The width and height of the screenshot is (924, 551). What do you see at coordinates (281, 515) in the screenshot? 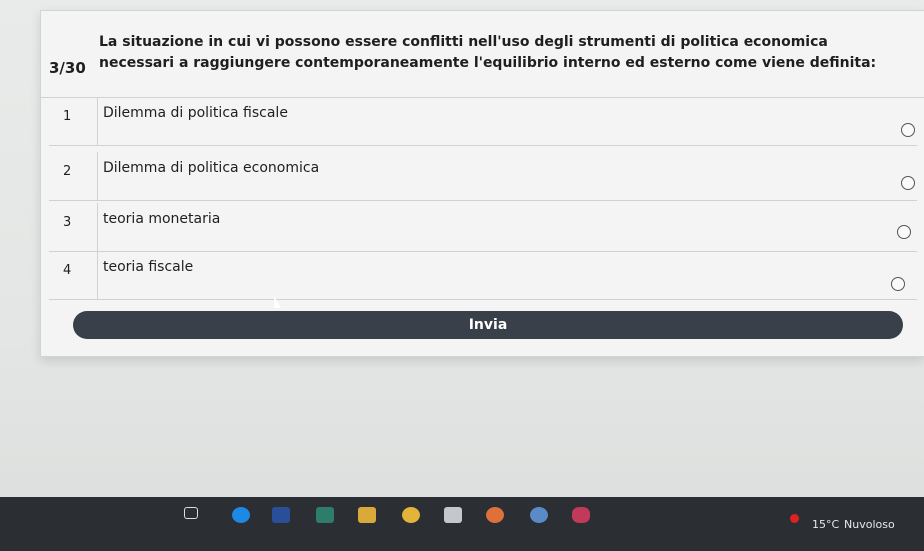
I see `store-icon` at bounding box center [281, 515].